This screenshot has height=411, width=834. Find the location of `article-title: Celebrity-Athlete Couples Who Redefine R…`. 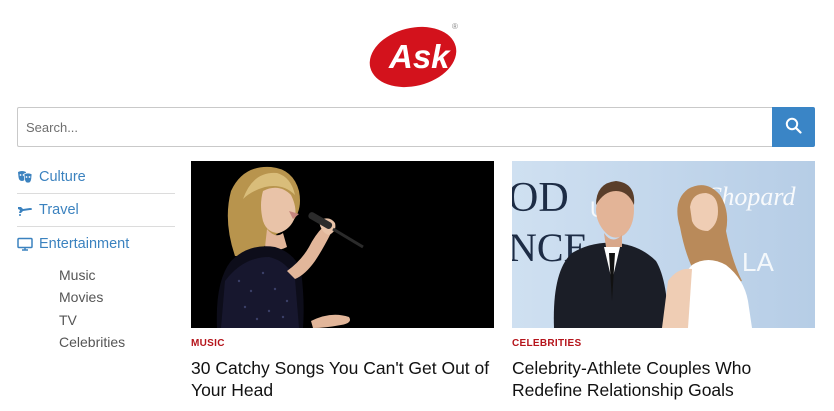

article-title: Celebrity-Athlete Couples Who Redefine R… is located at coordinates (663, 379).